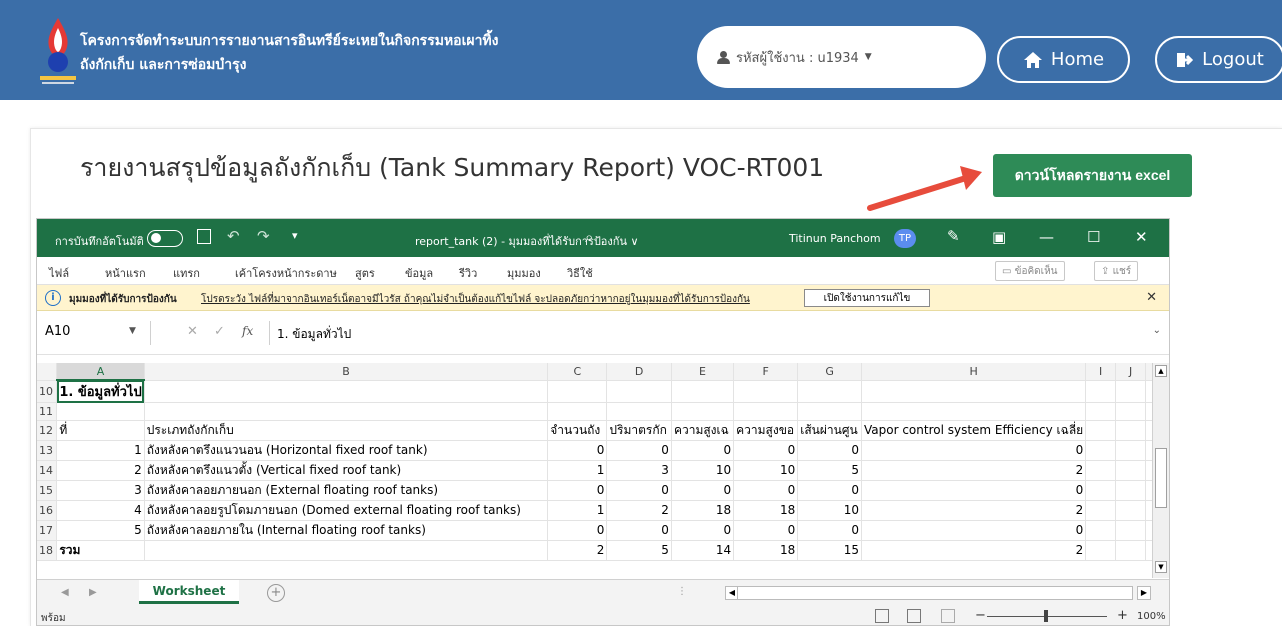  What do you see at coordinates (980, 615) in the screenshot?
I see `zoom-out-icon: −` at bounding box center [980, 615].